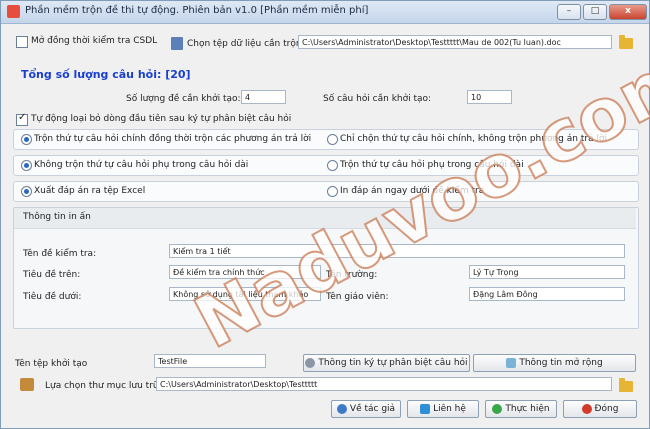  Describe the element at coordinates (393, 363) in the screenshot. I see `separator-info-button-label: Thông tin ký tự phân biệt câu hỏi` at that location.